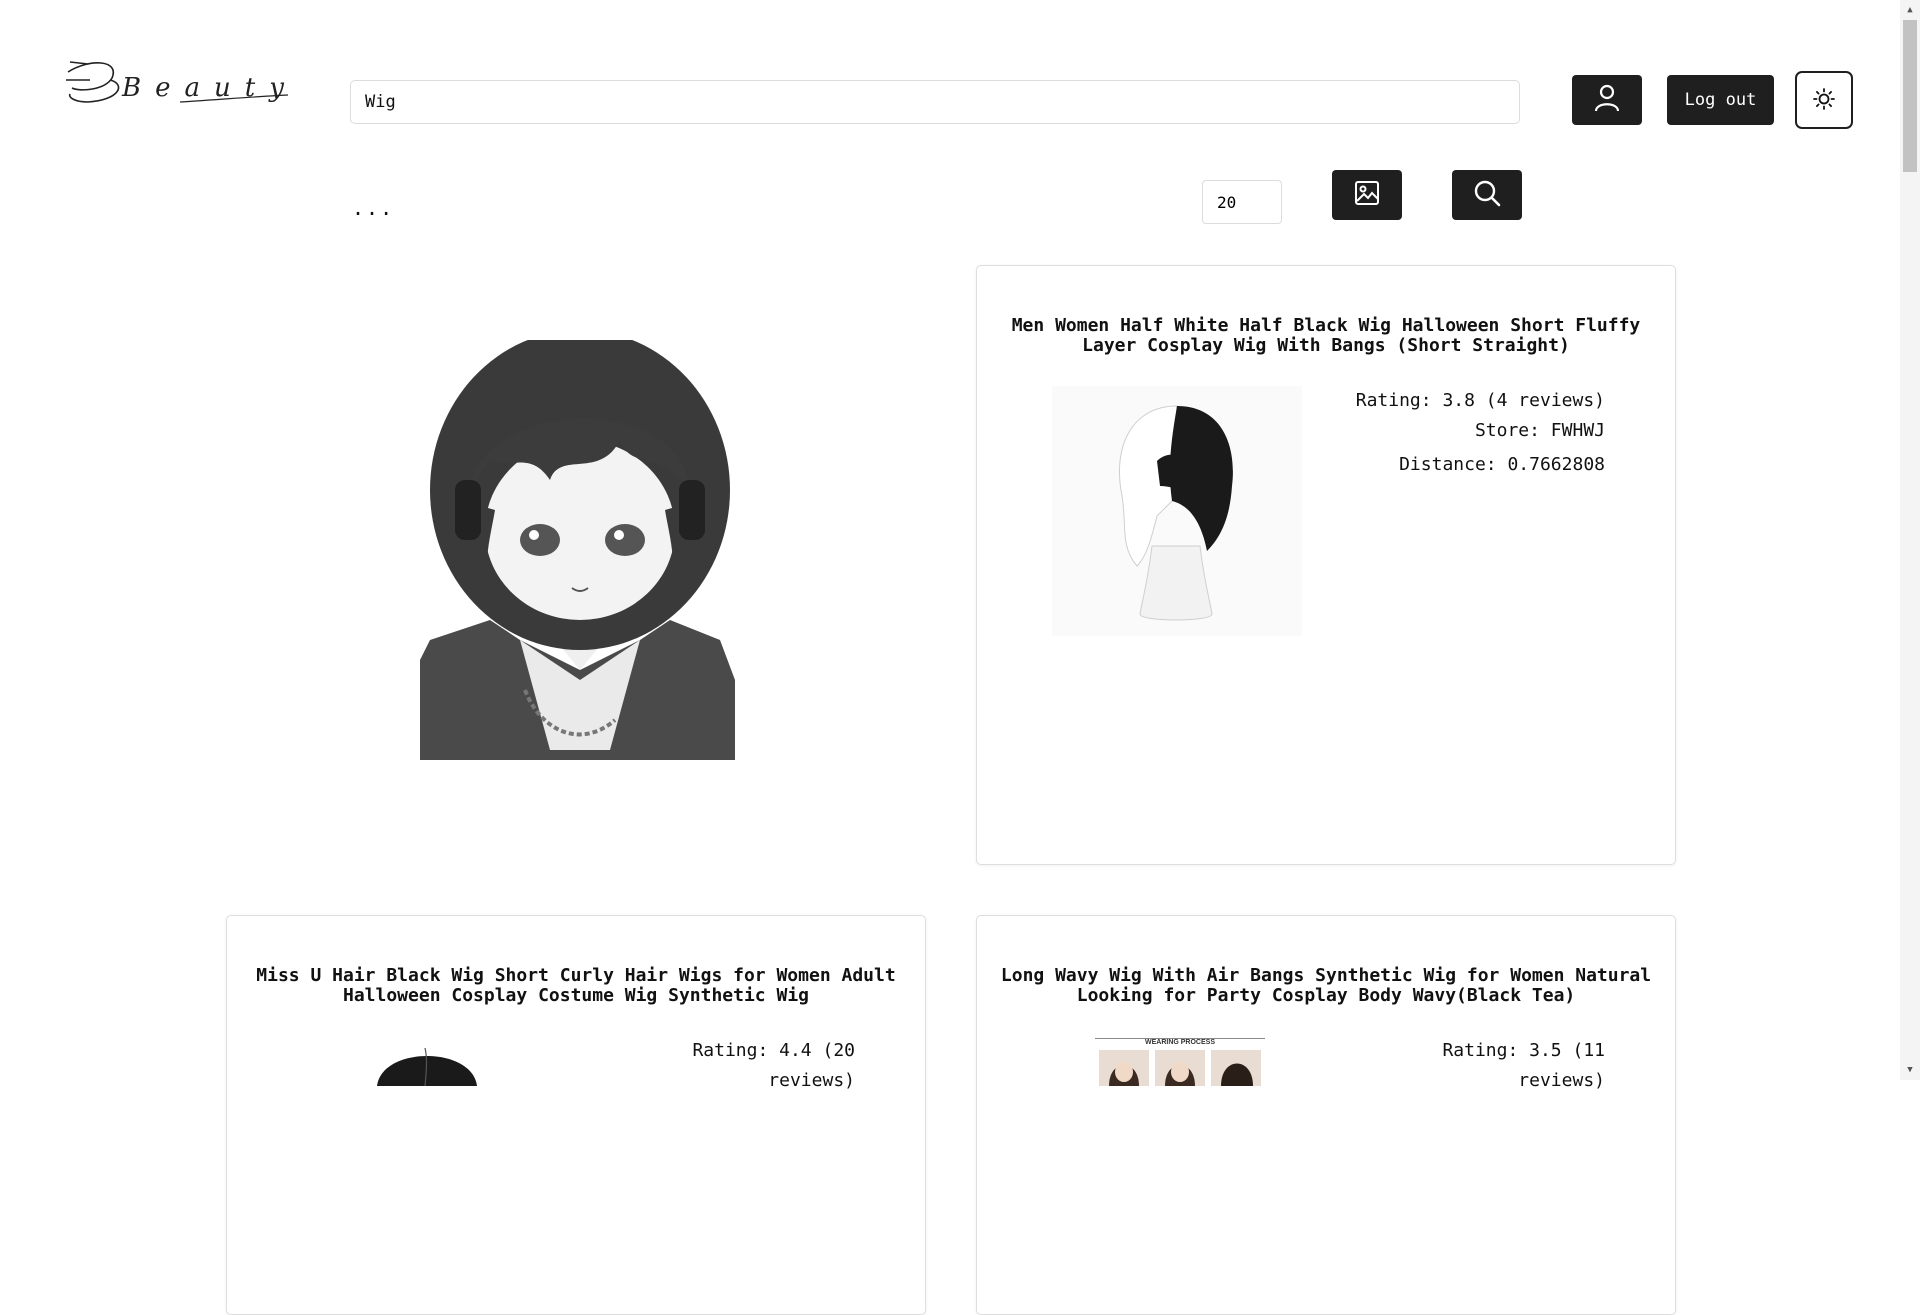  I want to click on product-rating: Rating: 3.5 (11 reviews), so click(1523, 1065).